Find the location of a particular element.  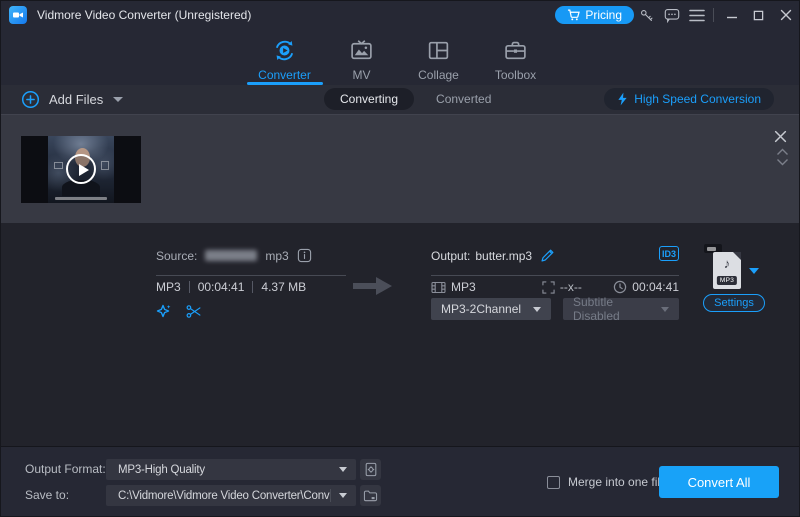

output-profile-icon: ♪ MP3 is located at coordinates (727, 270).